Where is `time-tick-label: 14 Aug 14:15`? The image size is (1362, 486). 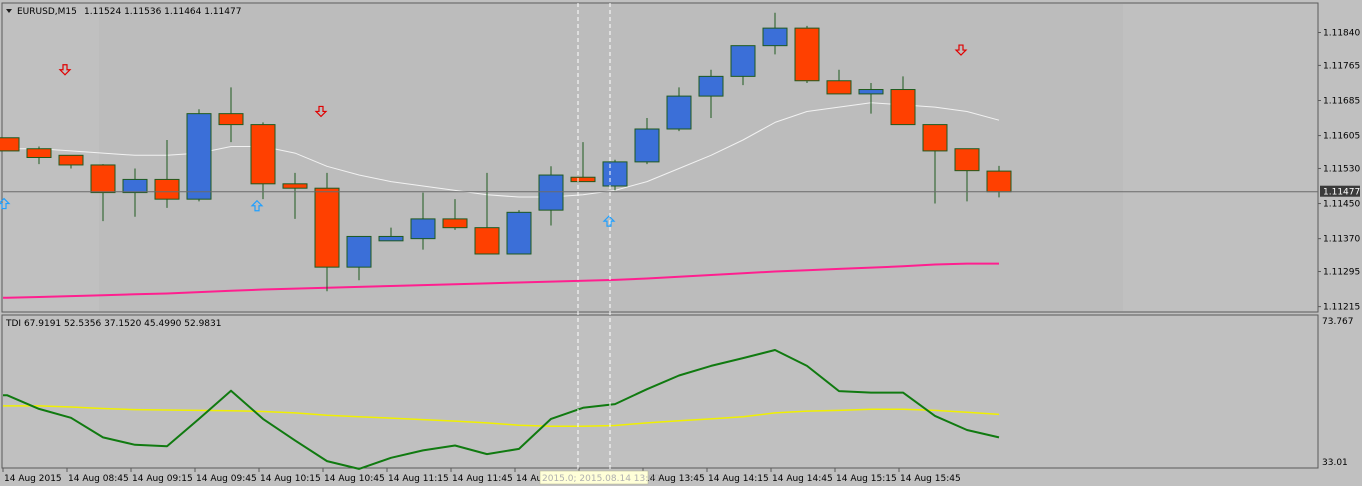 time-tick-label: 14 Aug 14:15 is located at coordinates (738, 479).